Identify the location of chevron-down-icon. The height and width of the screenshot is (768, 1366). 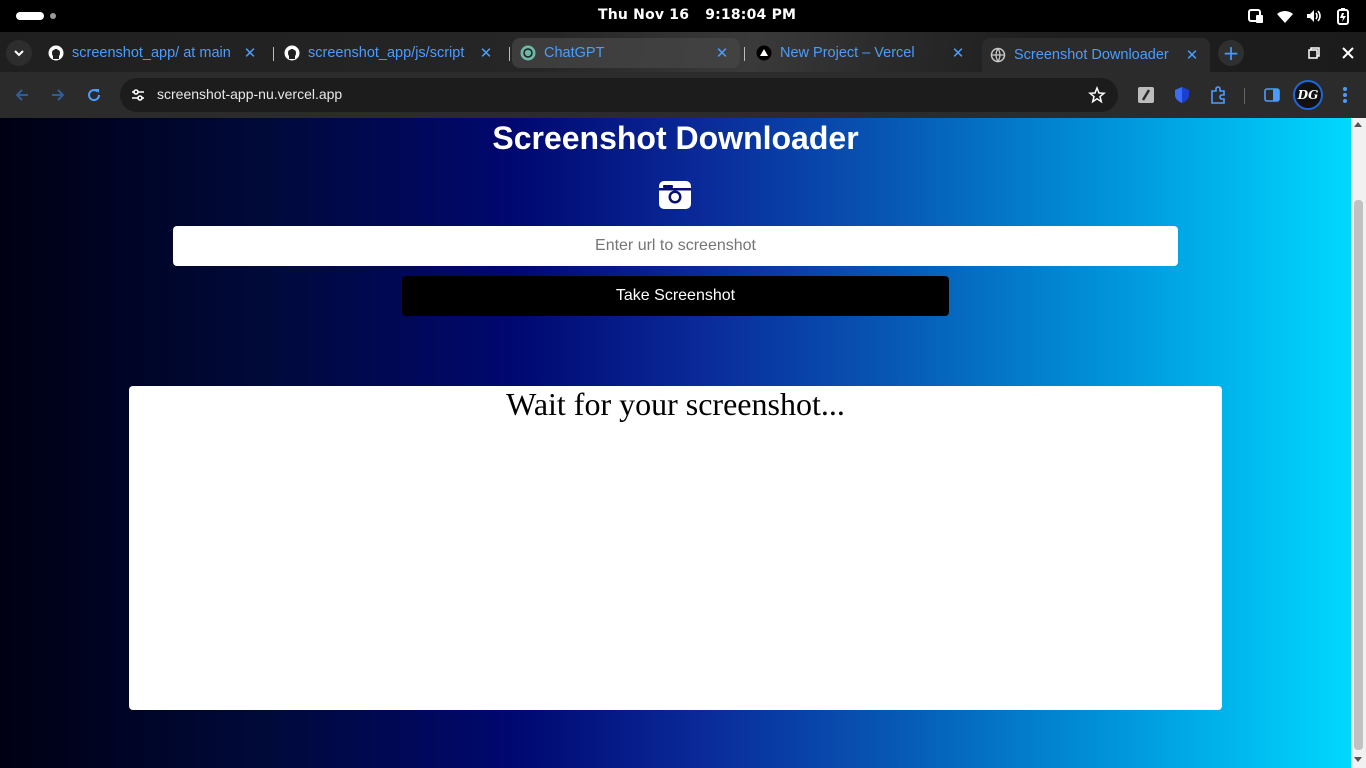
(19, 53).